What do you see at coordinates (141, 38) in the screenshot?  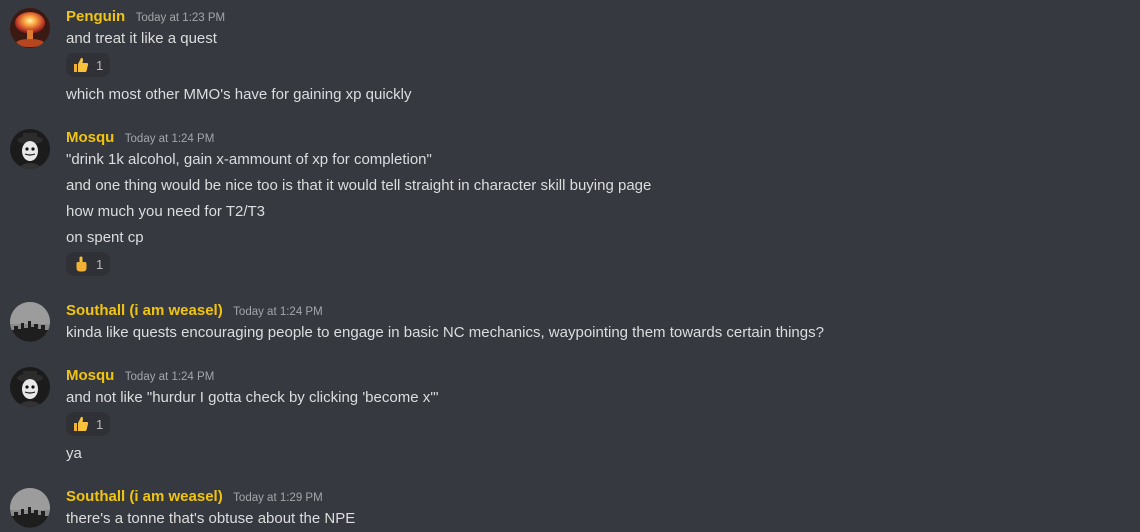 I see `message-text: and treat it like a quest` at bounding box center [141, 38].